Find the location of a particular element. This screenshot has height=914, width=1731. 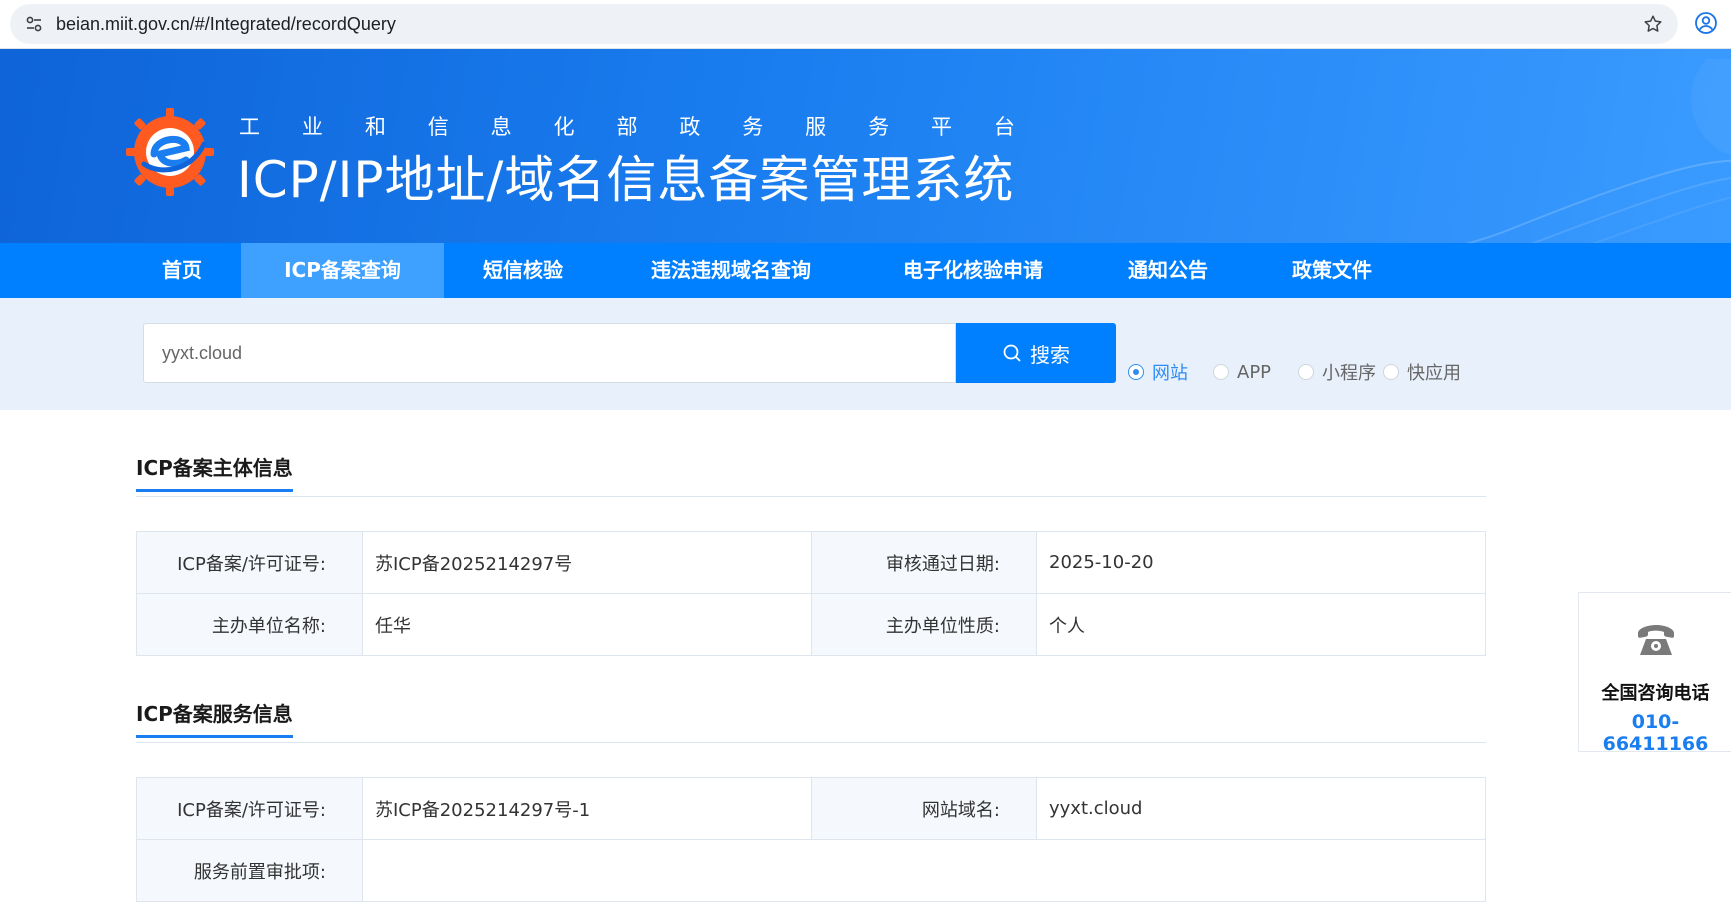

service-license-label: ICP备案/许可证号: is located at coordinates (249, 808).